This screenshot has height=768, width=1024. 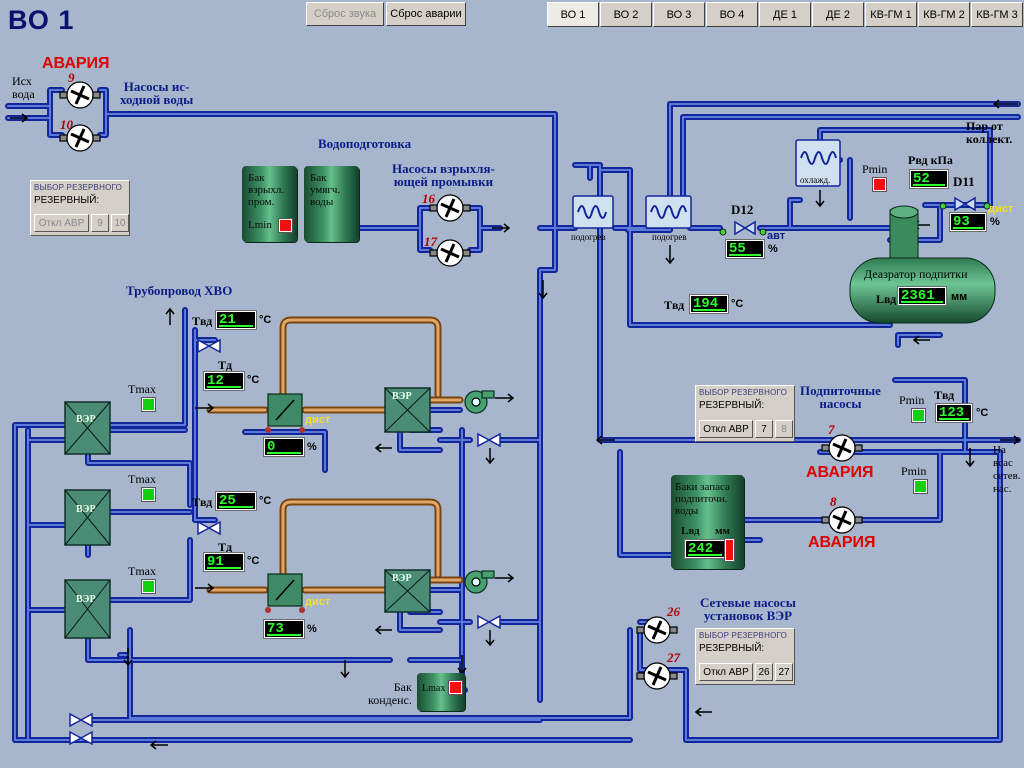 What do you see at coordinates (345, 14) in the screenshot?
I see `reset-sound-button: Сброс звука` at bounding box center [345, 14].